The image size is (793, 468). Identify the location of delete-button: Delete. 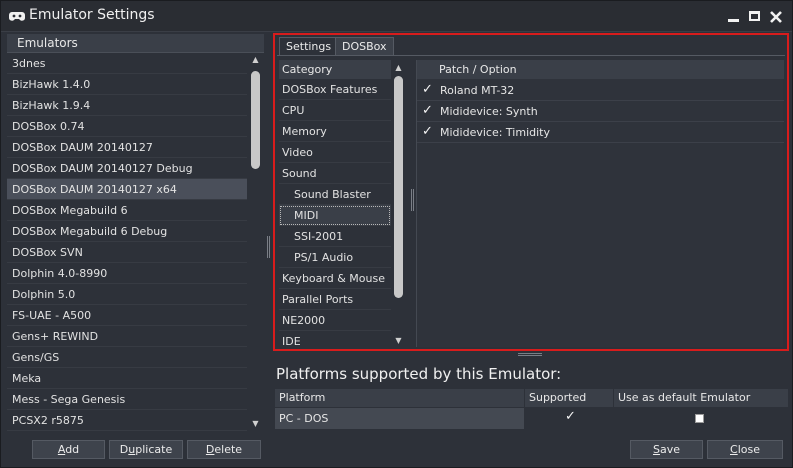
(224, 449).